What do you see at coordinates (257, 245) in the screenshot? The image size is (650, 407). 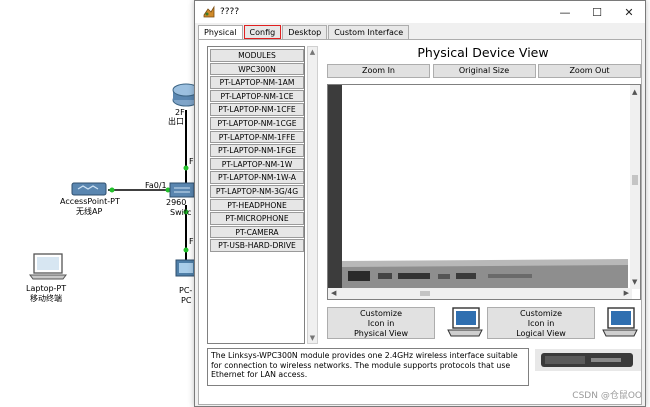 I see `module-item: PT-USB-HARD-DRIVE` at bounding box center [257, 245].